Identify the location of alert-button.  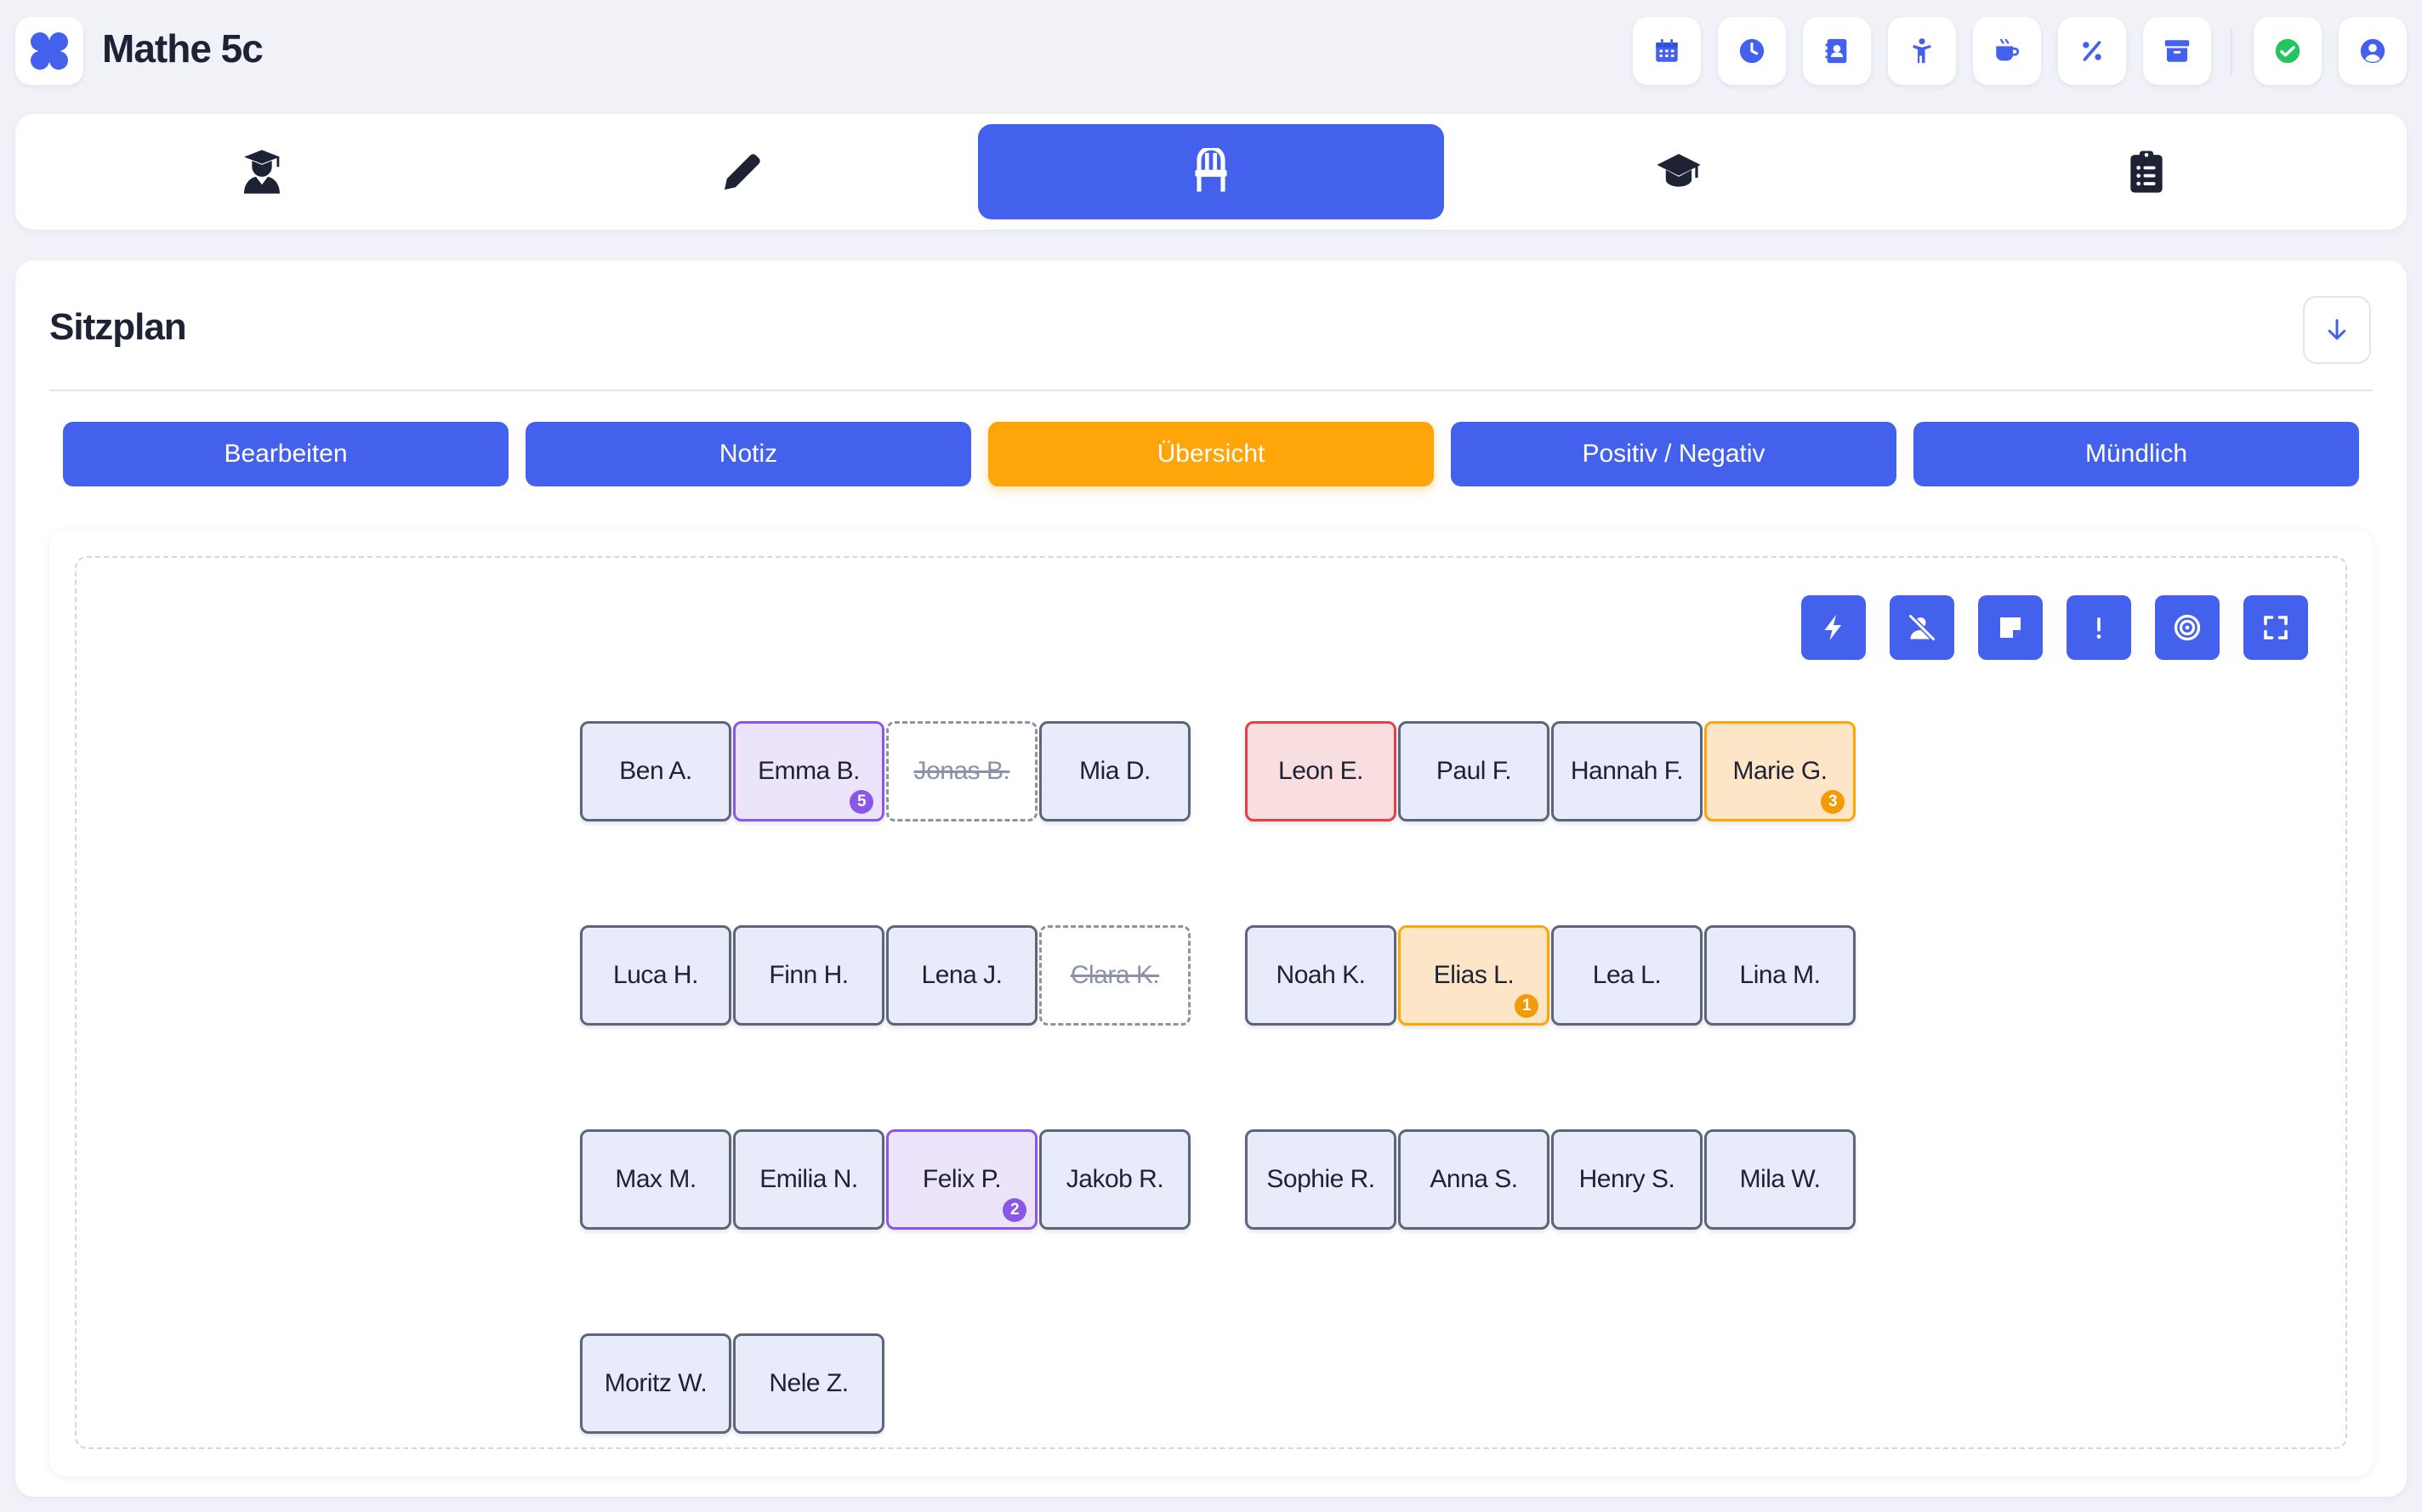
(2099, 627).